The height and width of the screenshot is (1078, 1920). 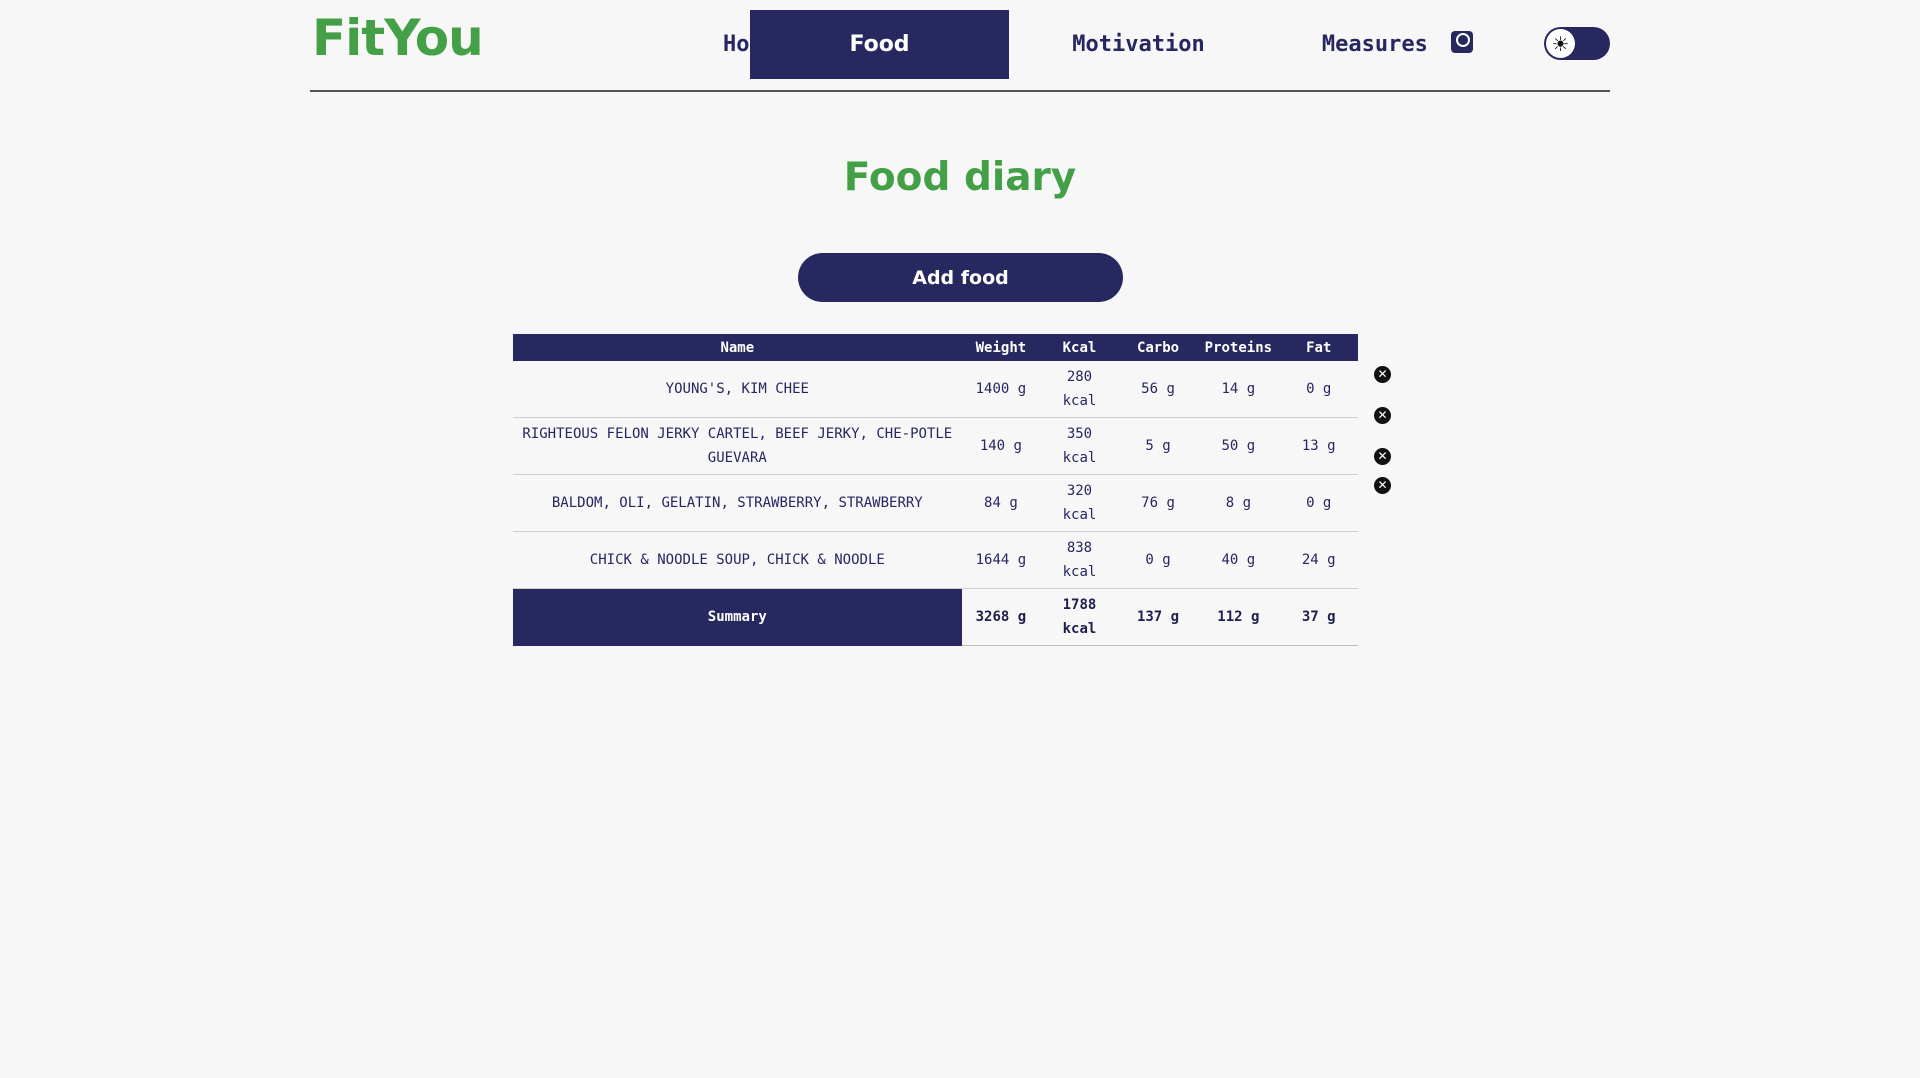 What do you see at coordinates (1238, 617) in the screenshot?
I see `summary-proteins: 112 g` at bounding box center [1238, 617].